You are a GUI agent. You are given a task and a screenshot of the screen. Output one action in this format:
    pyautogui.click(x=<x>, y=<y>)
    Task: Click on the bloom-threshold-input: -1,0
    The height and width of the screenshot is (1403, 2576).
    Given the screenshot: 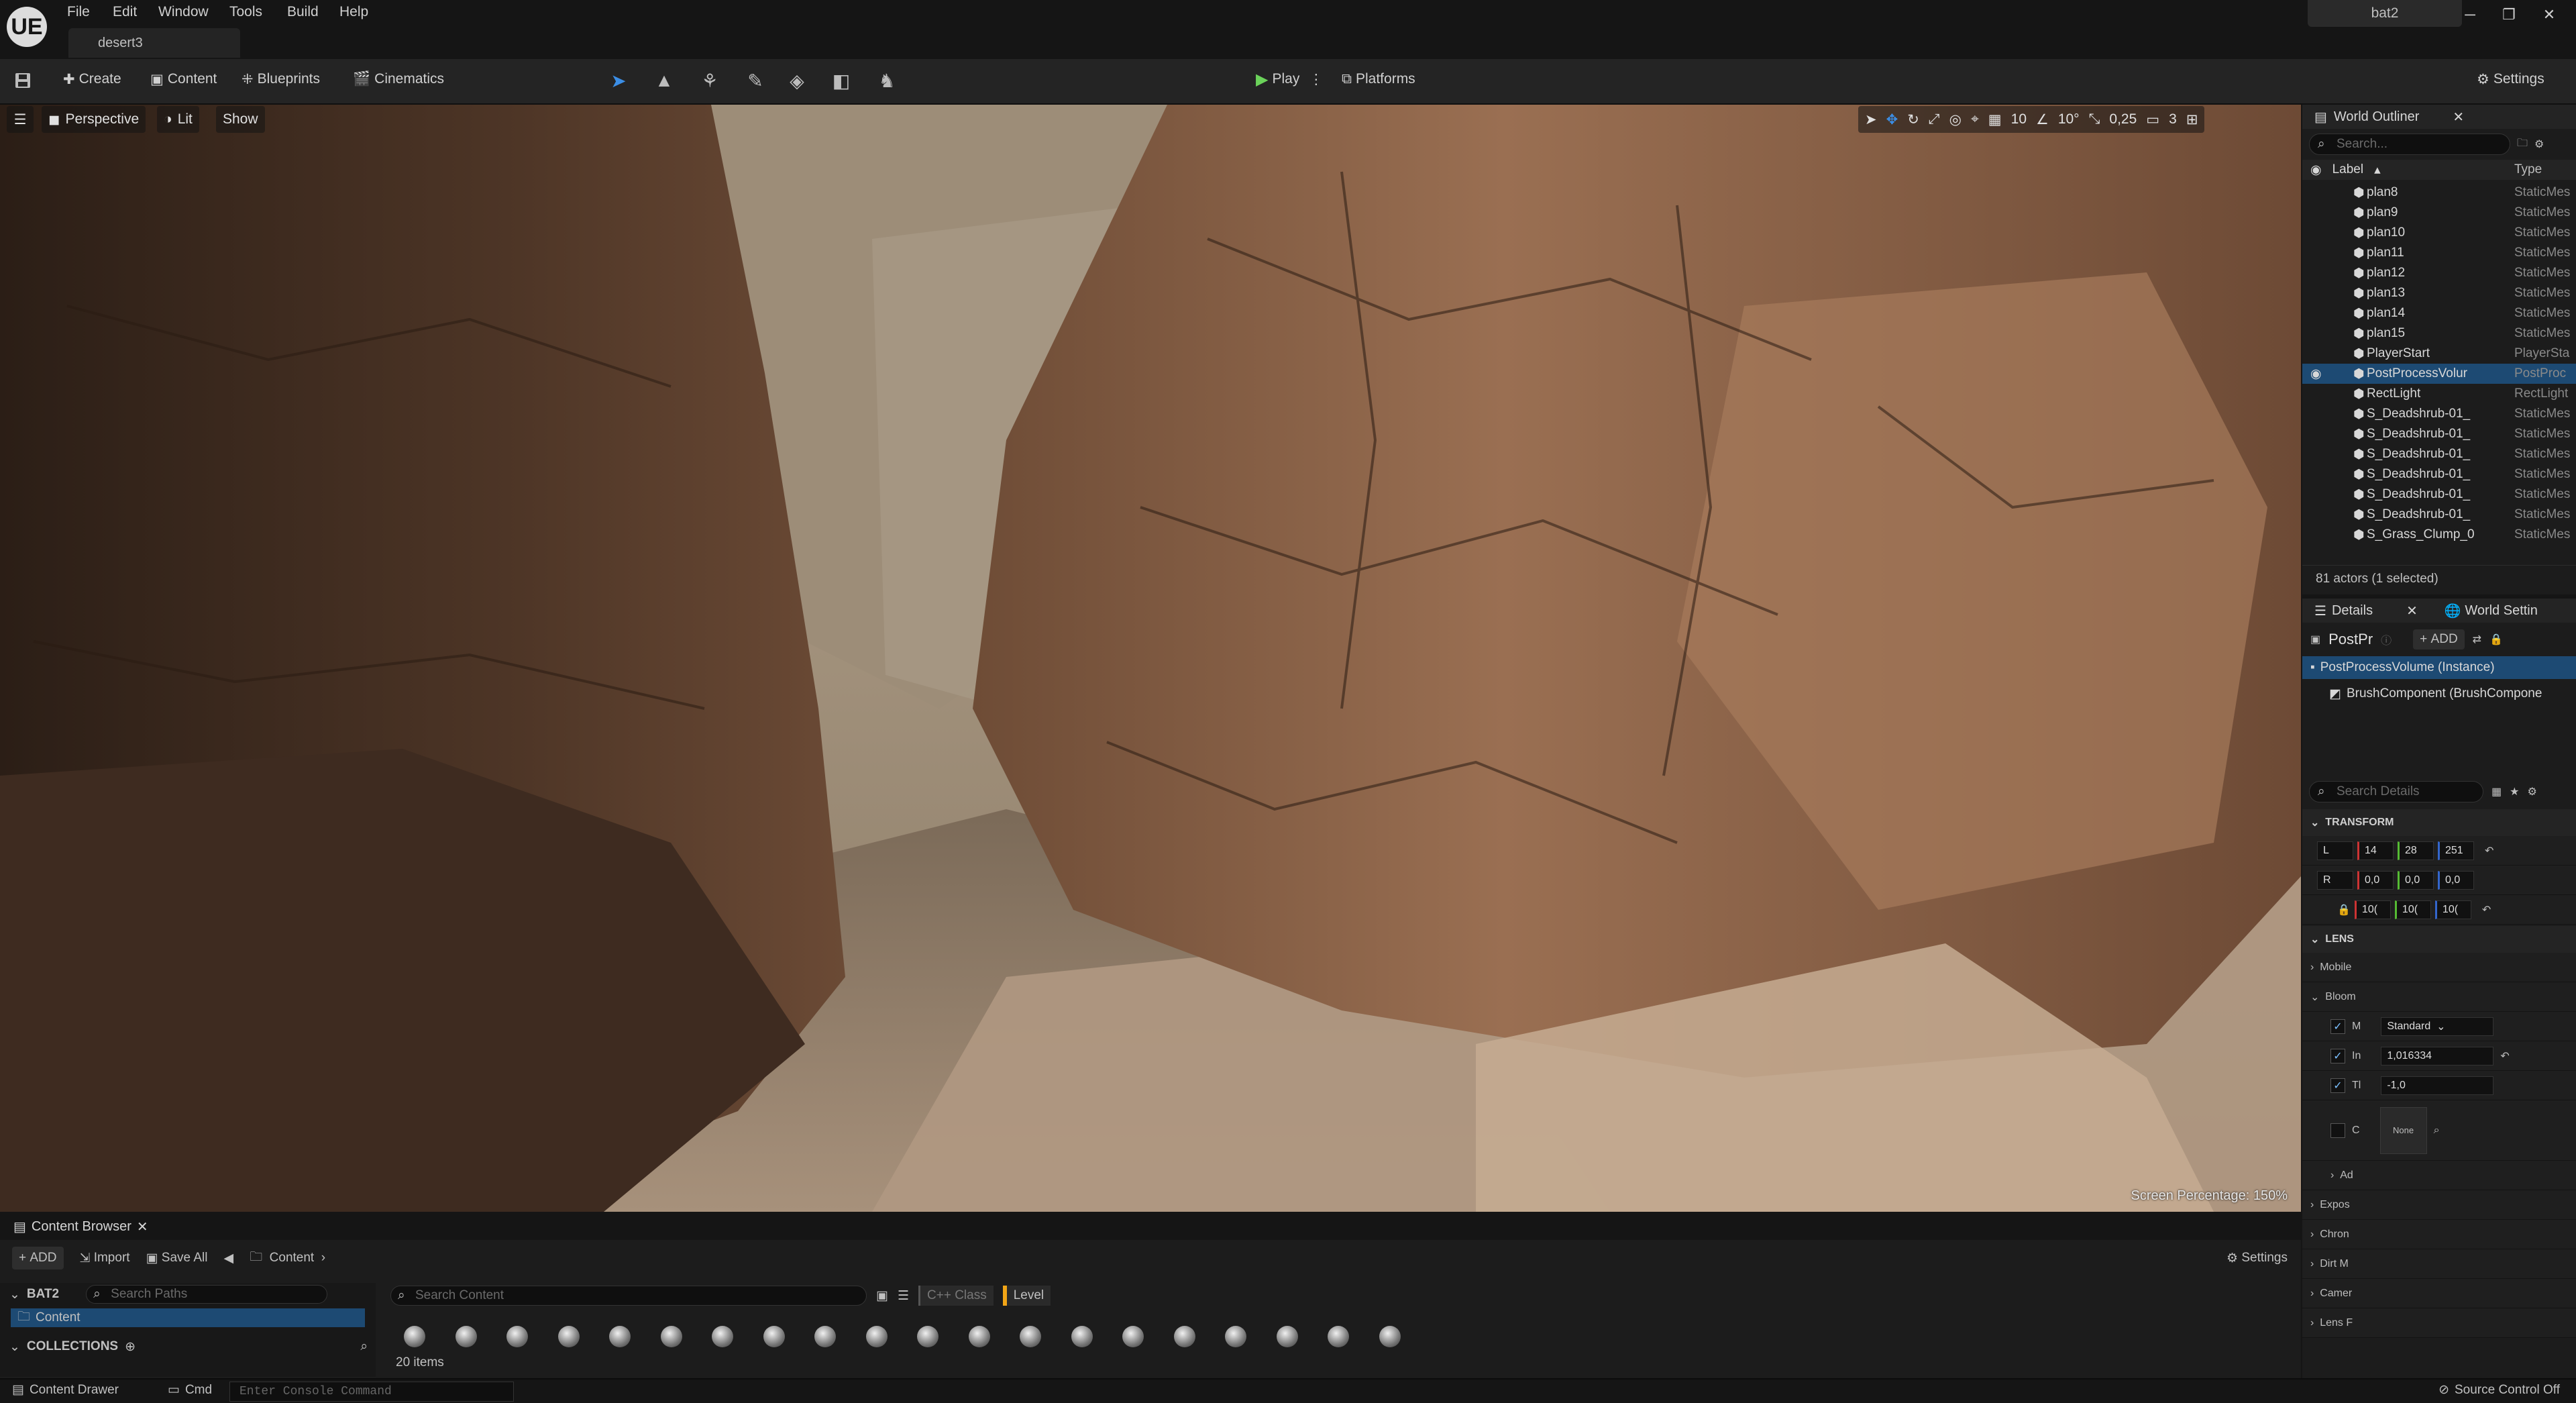 What is the action you would take?
    pyautogui.click(x=2437, y=1085)
    